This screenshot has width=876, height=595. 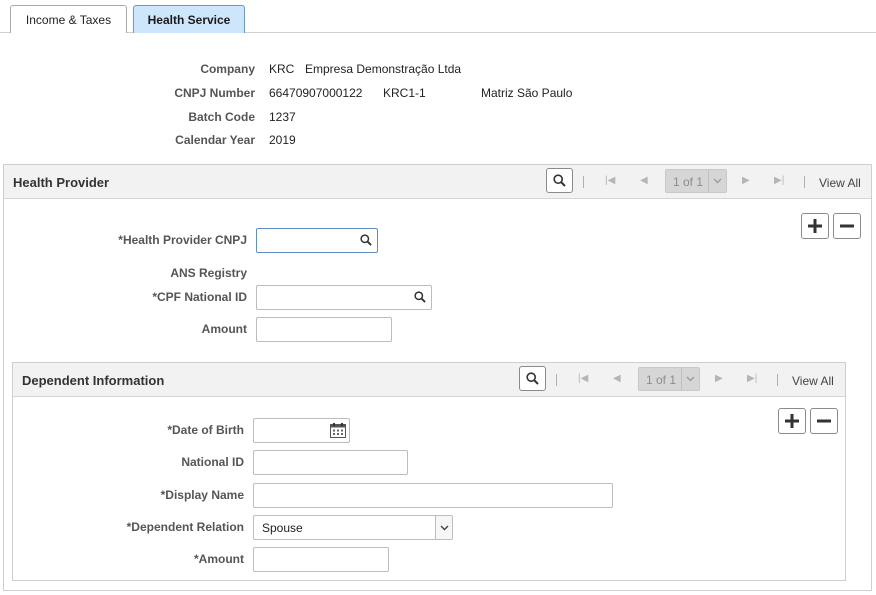 I want to click on company-label: Company, so click(x=227, y=69).